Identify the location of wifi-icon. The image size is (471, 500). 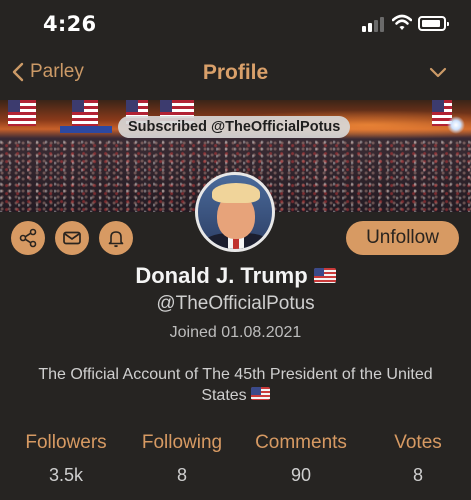
(402, 22).